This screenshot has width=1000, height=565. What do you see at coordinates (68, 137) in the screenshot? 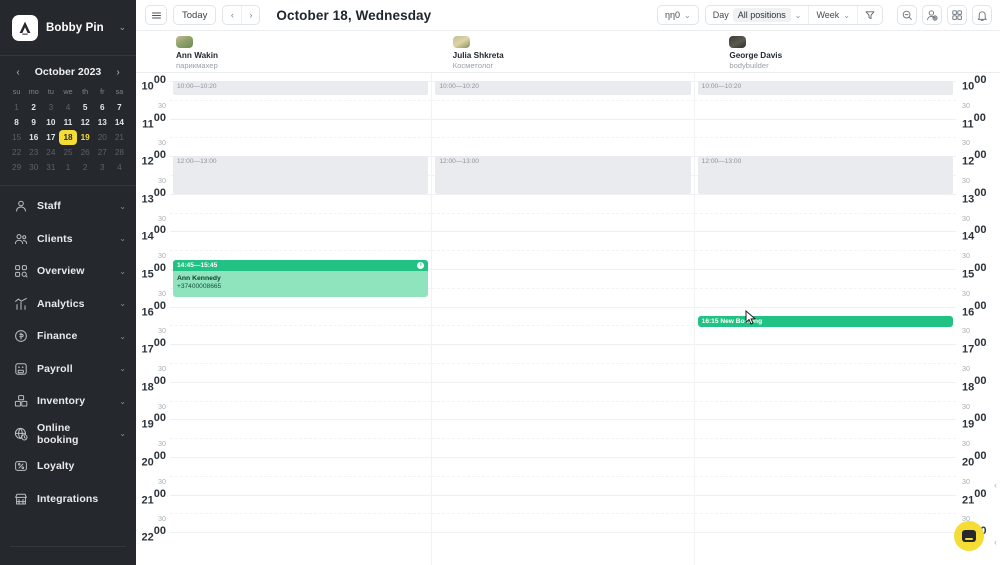
I see `calendar-day-selected: 18` at bounding box center [68, 137].